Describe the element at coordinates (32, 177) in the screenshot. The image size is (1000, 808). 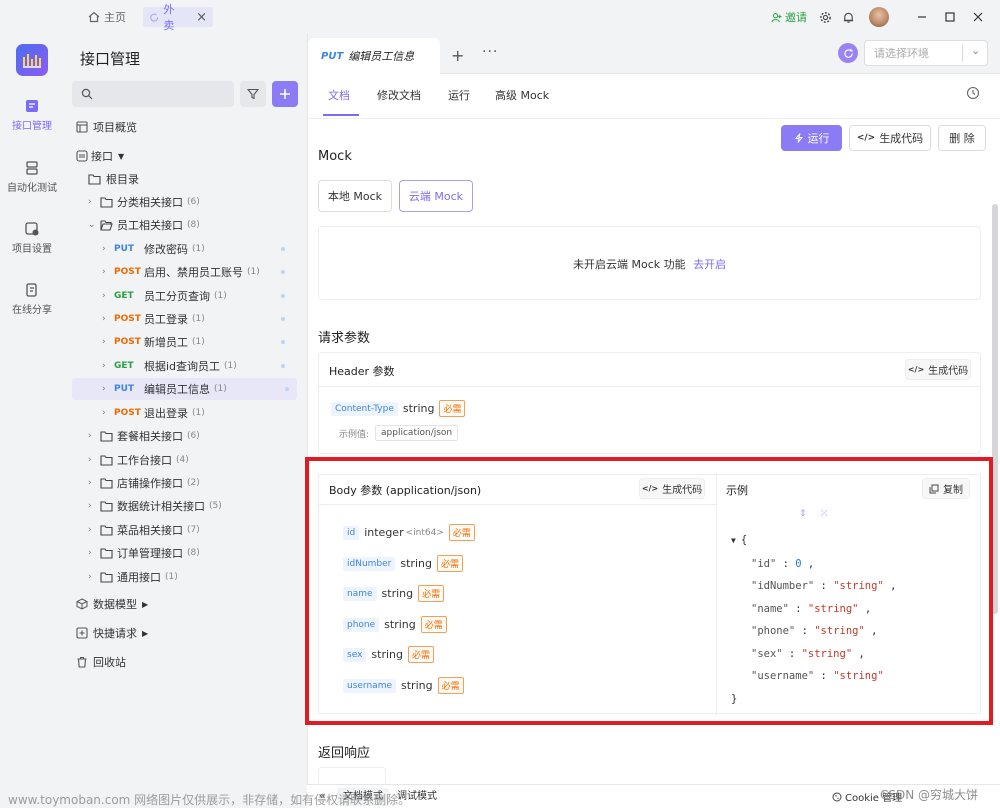
I see `rail-item-automation: 自动化测试` at that location.